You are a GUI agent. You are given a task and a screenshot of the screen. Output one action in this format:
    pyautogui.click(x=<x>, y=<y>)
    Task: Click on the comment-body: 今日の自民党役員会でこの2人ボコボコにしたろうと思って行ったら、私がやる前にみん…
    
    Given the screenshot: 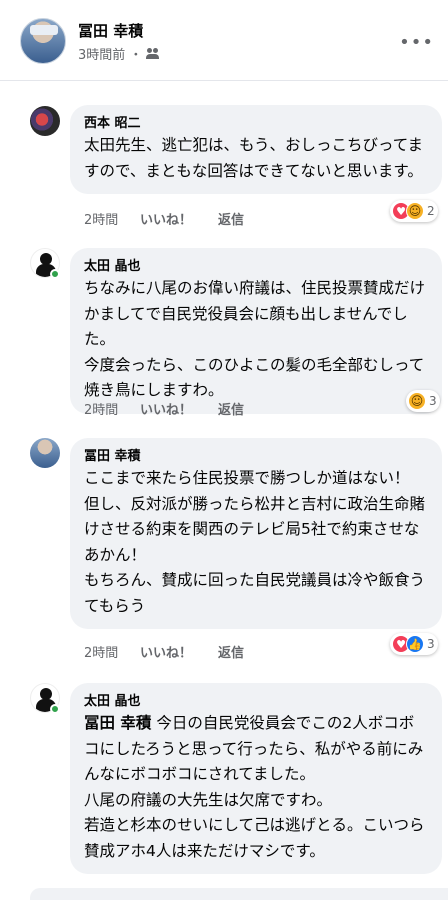 What is the action you would take?
    pyautogui.click(x=254, y=787)
    